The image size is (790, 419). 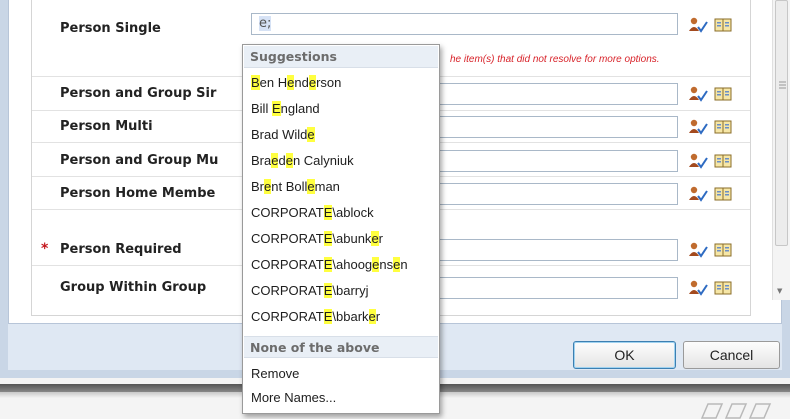 What do you see at coordinates (329, 264) in the screenshot?
I see `suggestion-item: CORPORATE\ahoogensen` at bounding box center [329, 264].